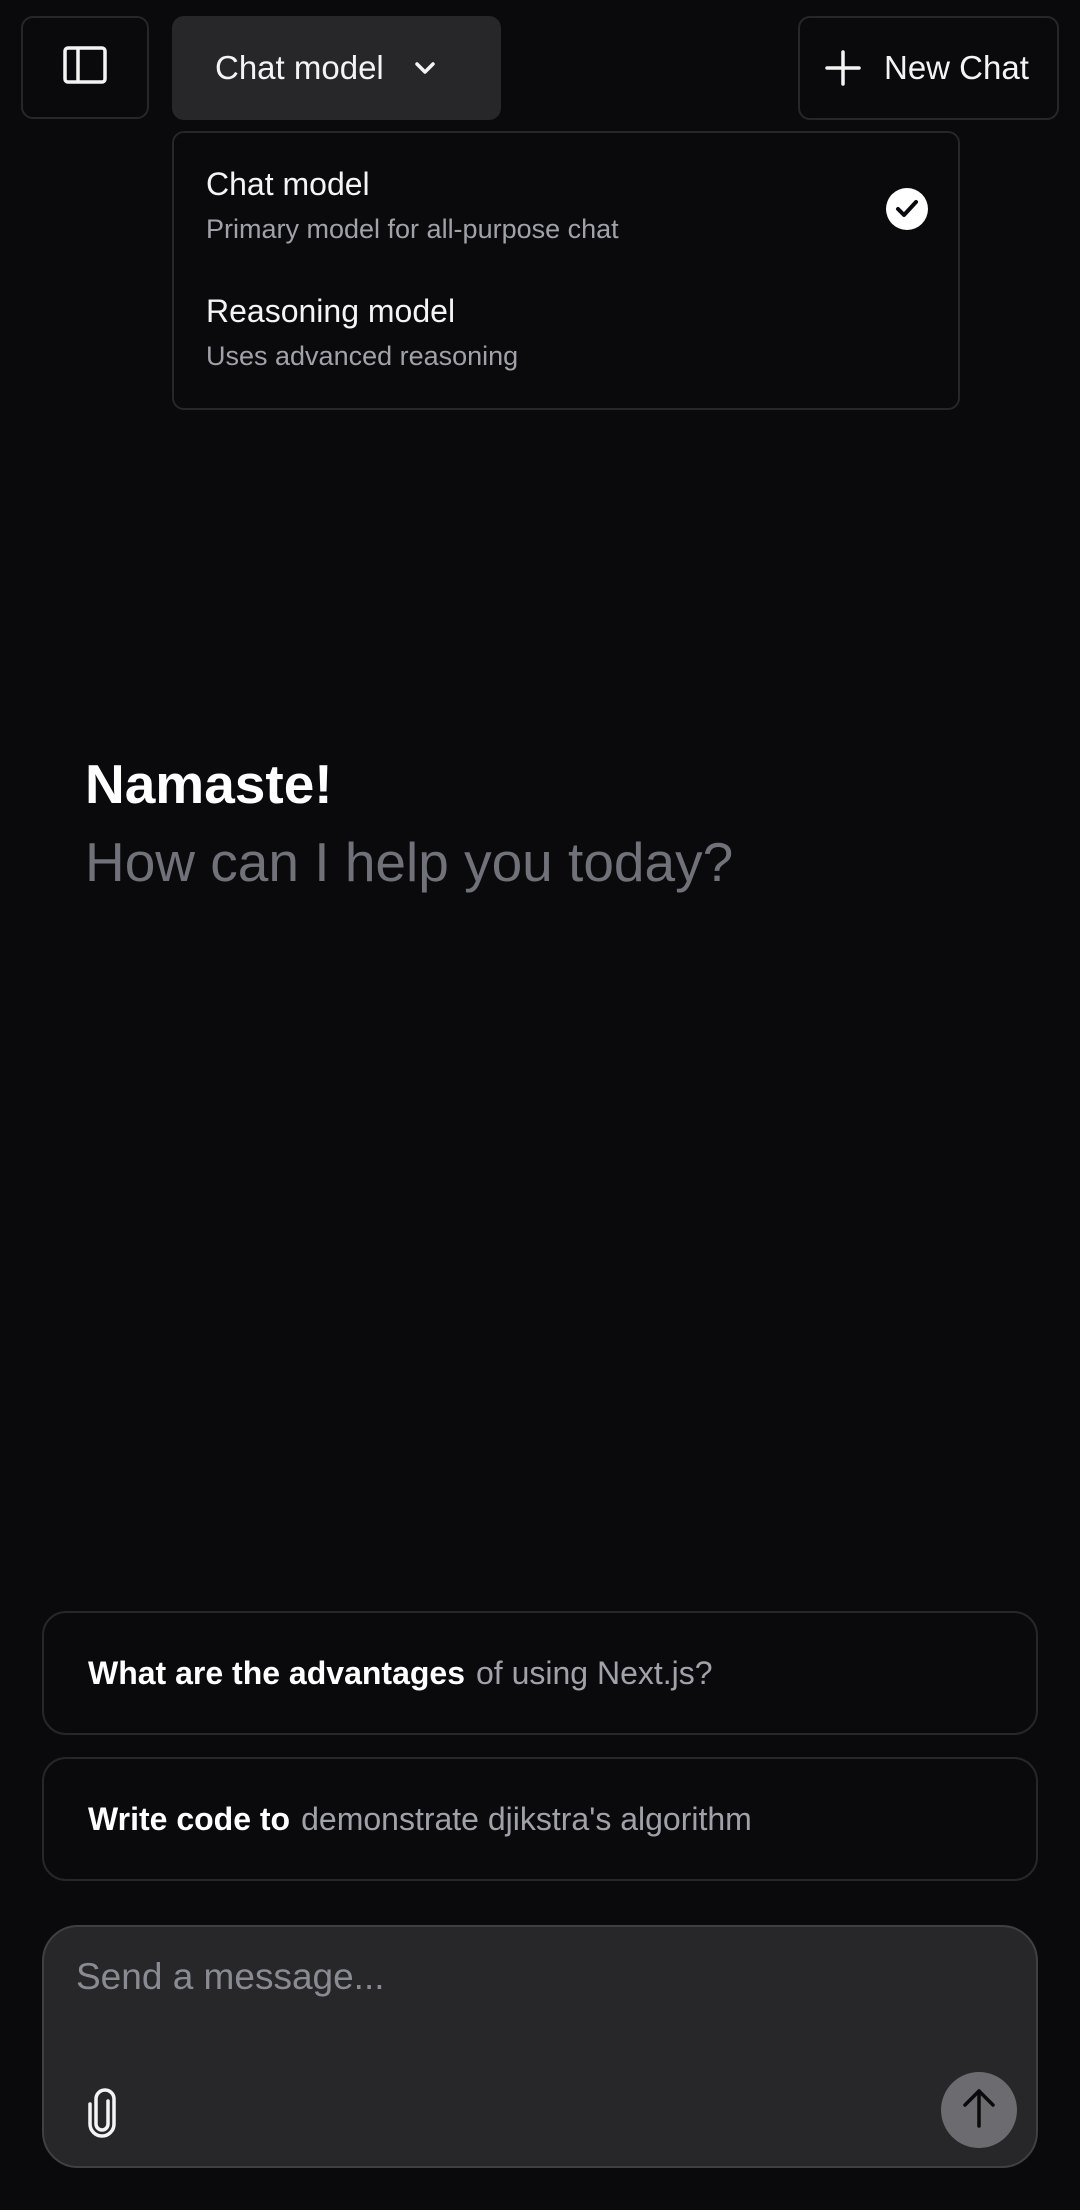 The width and height of the screenshot is (1080, 2210). Describe the element at coordinates (409, 862) in the screenshot. I see `greeting-subtitle: How can I help you today?` at that location.